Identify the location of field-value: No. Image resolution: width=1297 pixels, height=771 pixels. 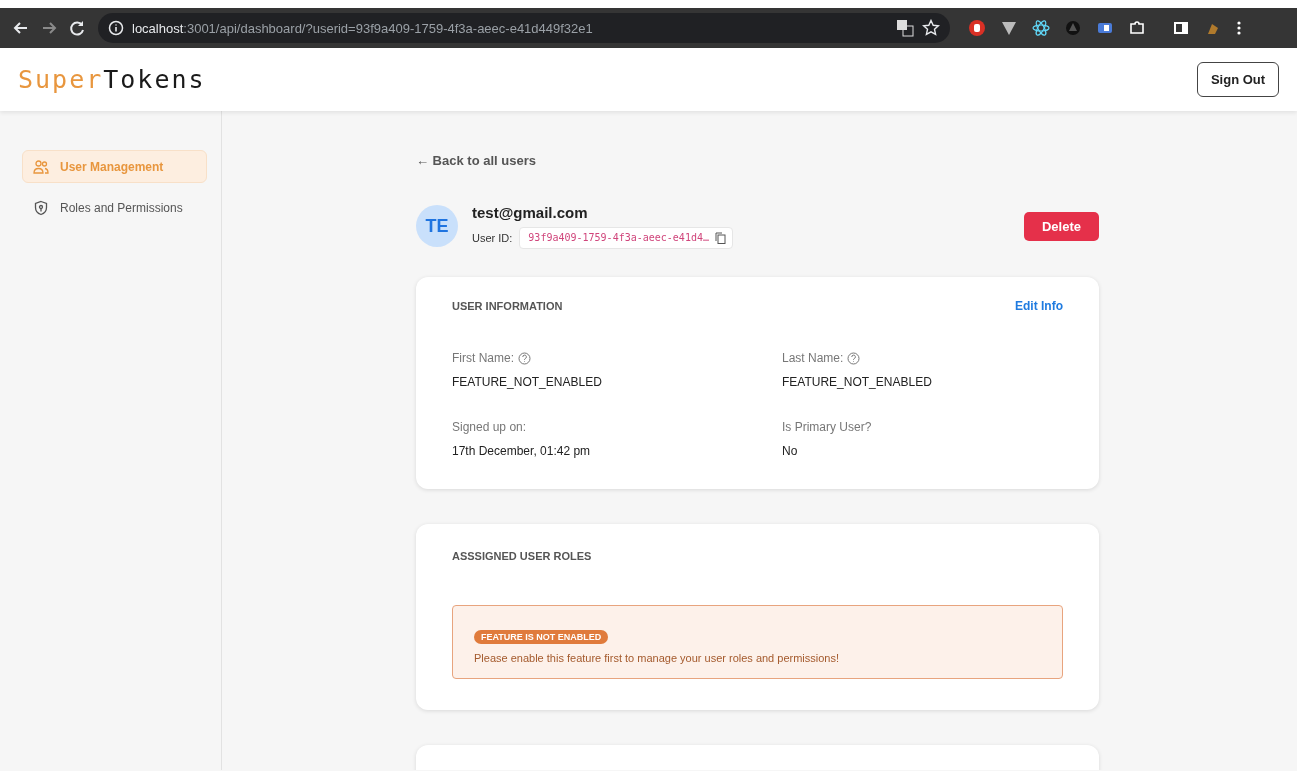
(790, 451).